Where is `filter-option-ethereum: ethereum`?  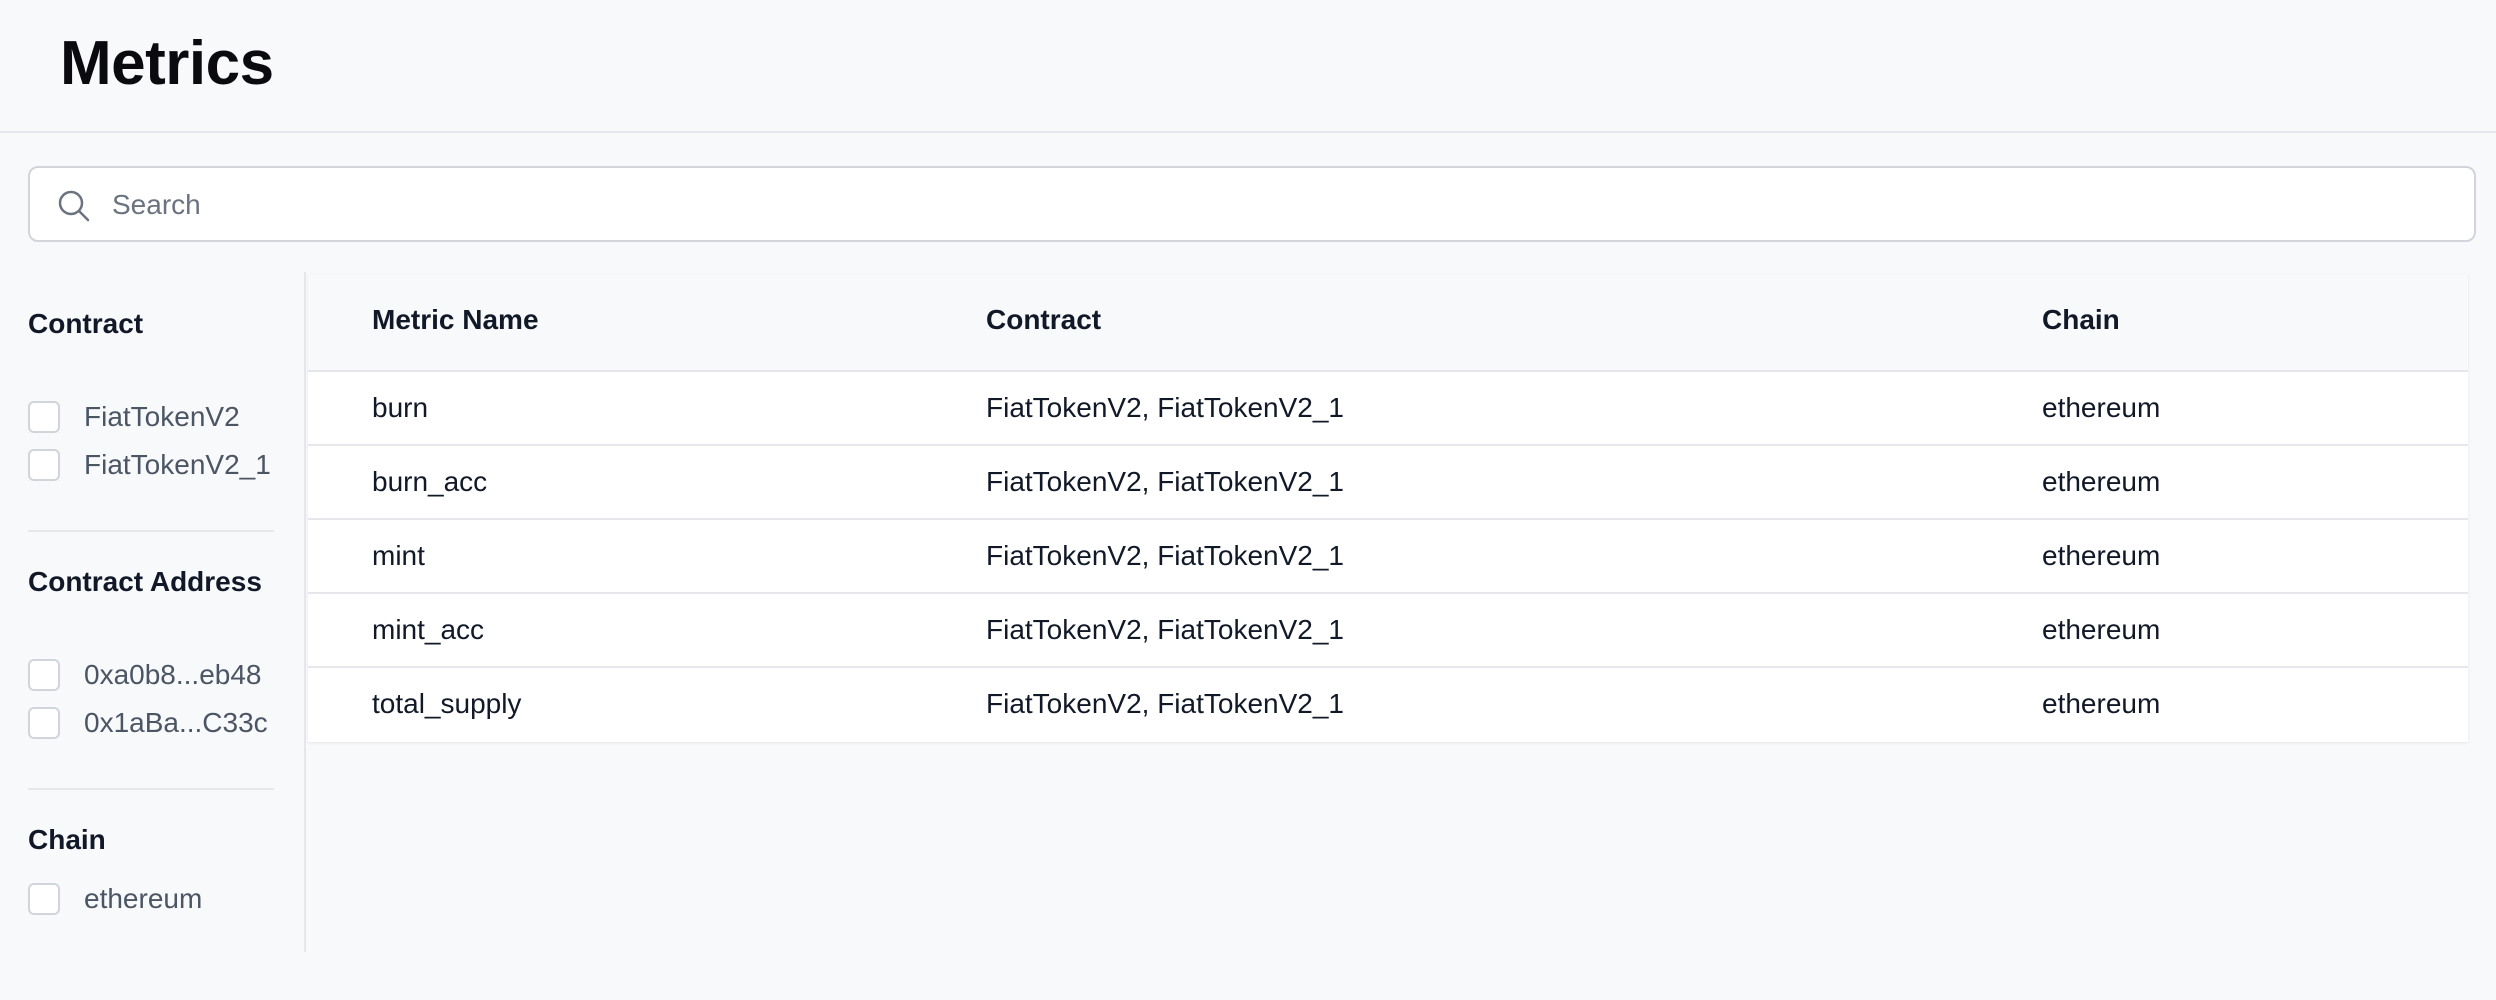
filter-option-ethereum: ethereum is located at coordinates (158, 899).